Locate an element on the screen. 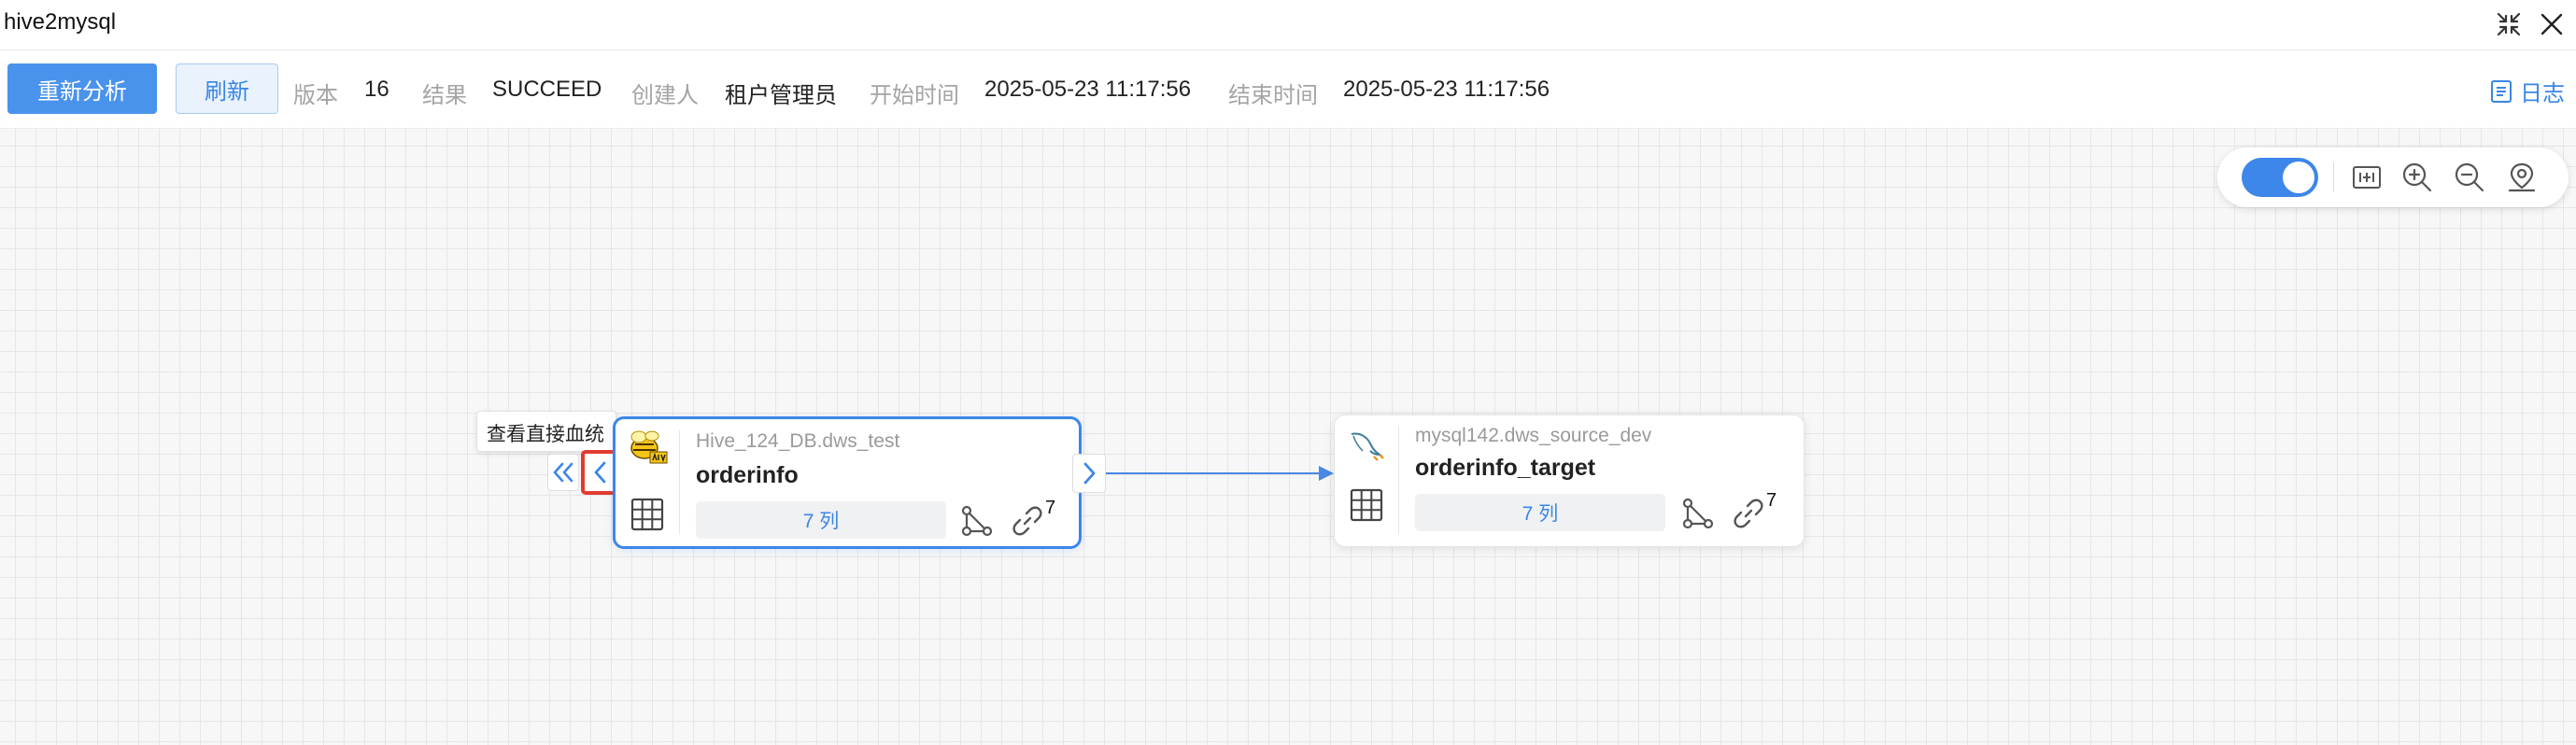  end-time-value: 2025-05-23 11:17:56 is located at coordinates (1446, 90).